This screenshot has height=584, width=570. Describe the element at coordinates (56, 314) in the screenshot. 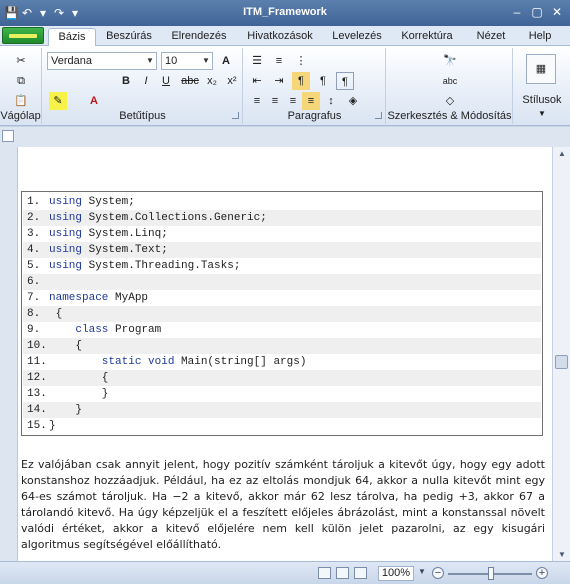

I see `code-text: {` at that location.